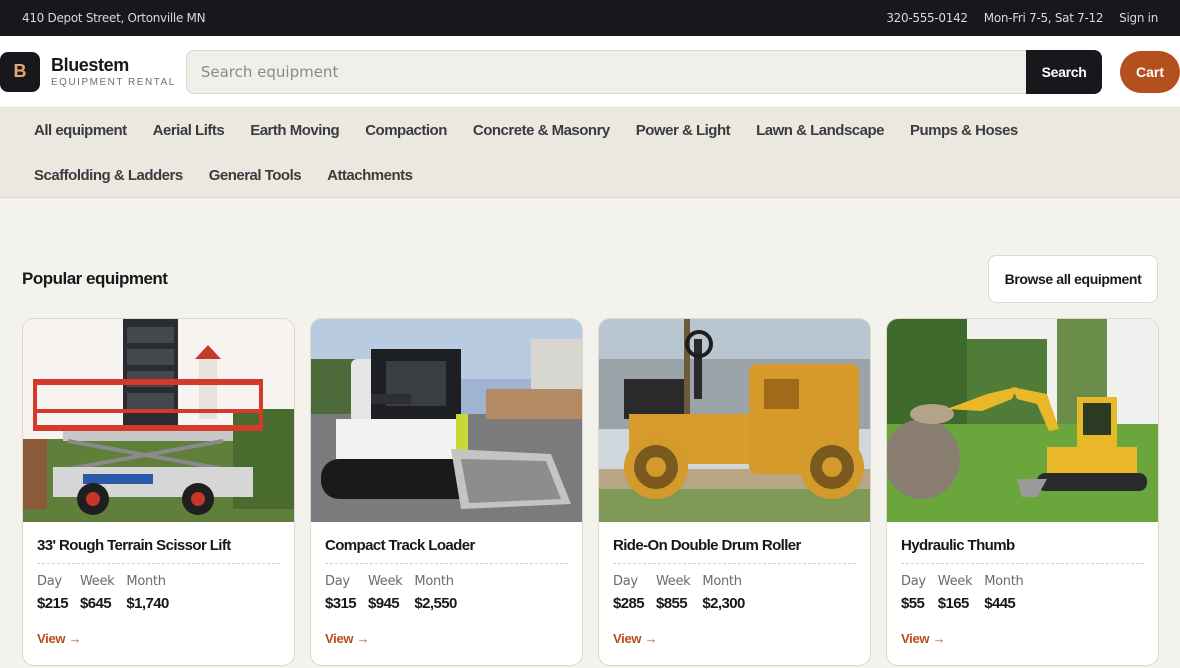 The image size is (1180, 668). Describe the element at coordinates (1043, 18) in the screenshot. I see `store-hours: Mon-Fri 7-5, Sat 7-12` at that location.